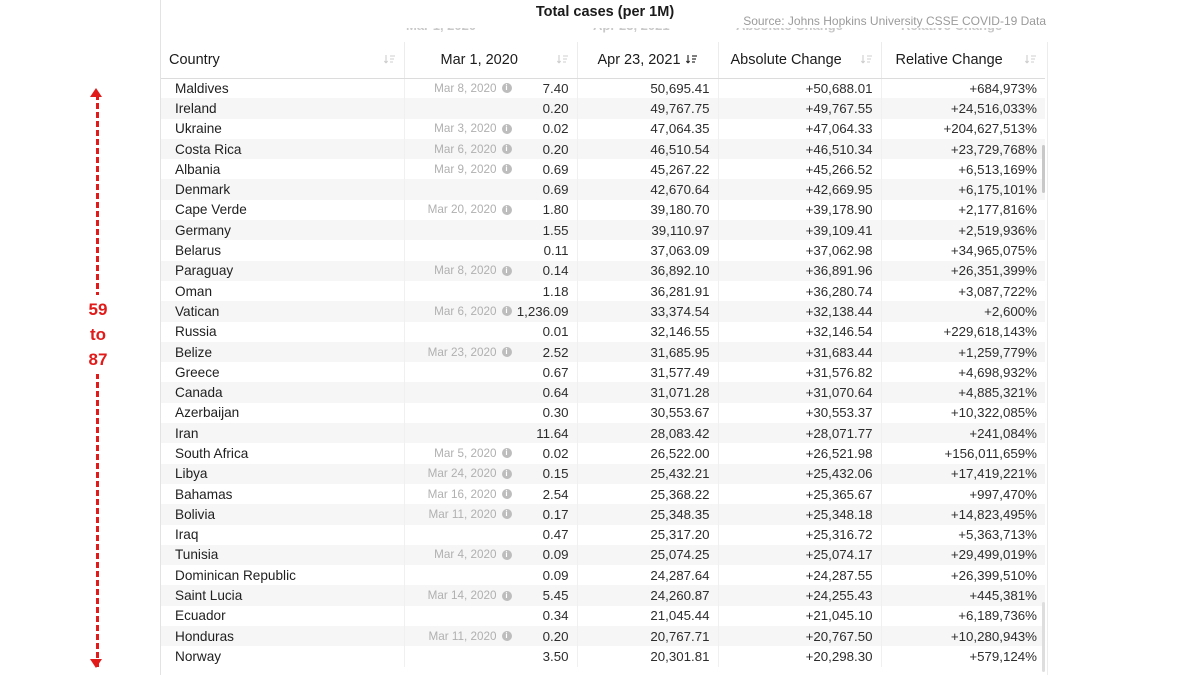  What do you see at coordinates (198, 129) in the screenshot?
I see `cell-country: Ukraine` at bounding box center [198, 129].